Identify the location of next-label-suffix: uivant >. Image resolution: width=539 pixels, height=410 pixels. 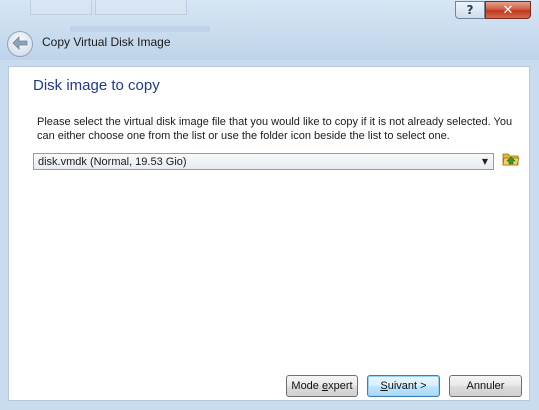
(407, 386).